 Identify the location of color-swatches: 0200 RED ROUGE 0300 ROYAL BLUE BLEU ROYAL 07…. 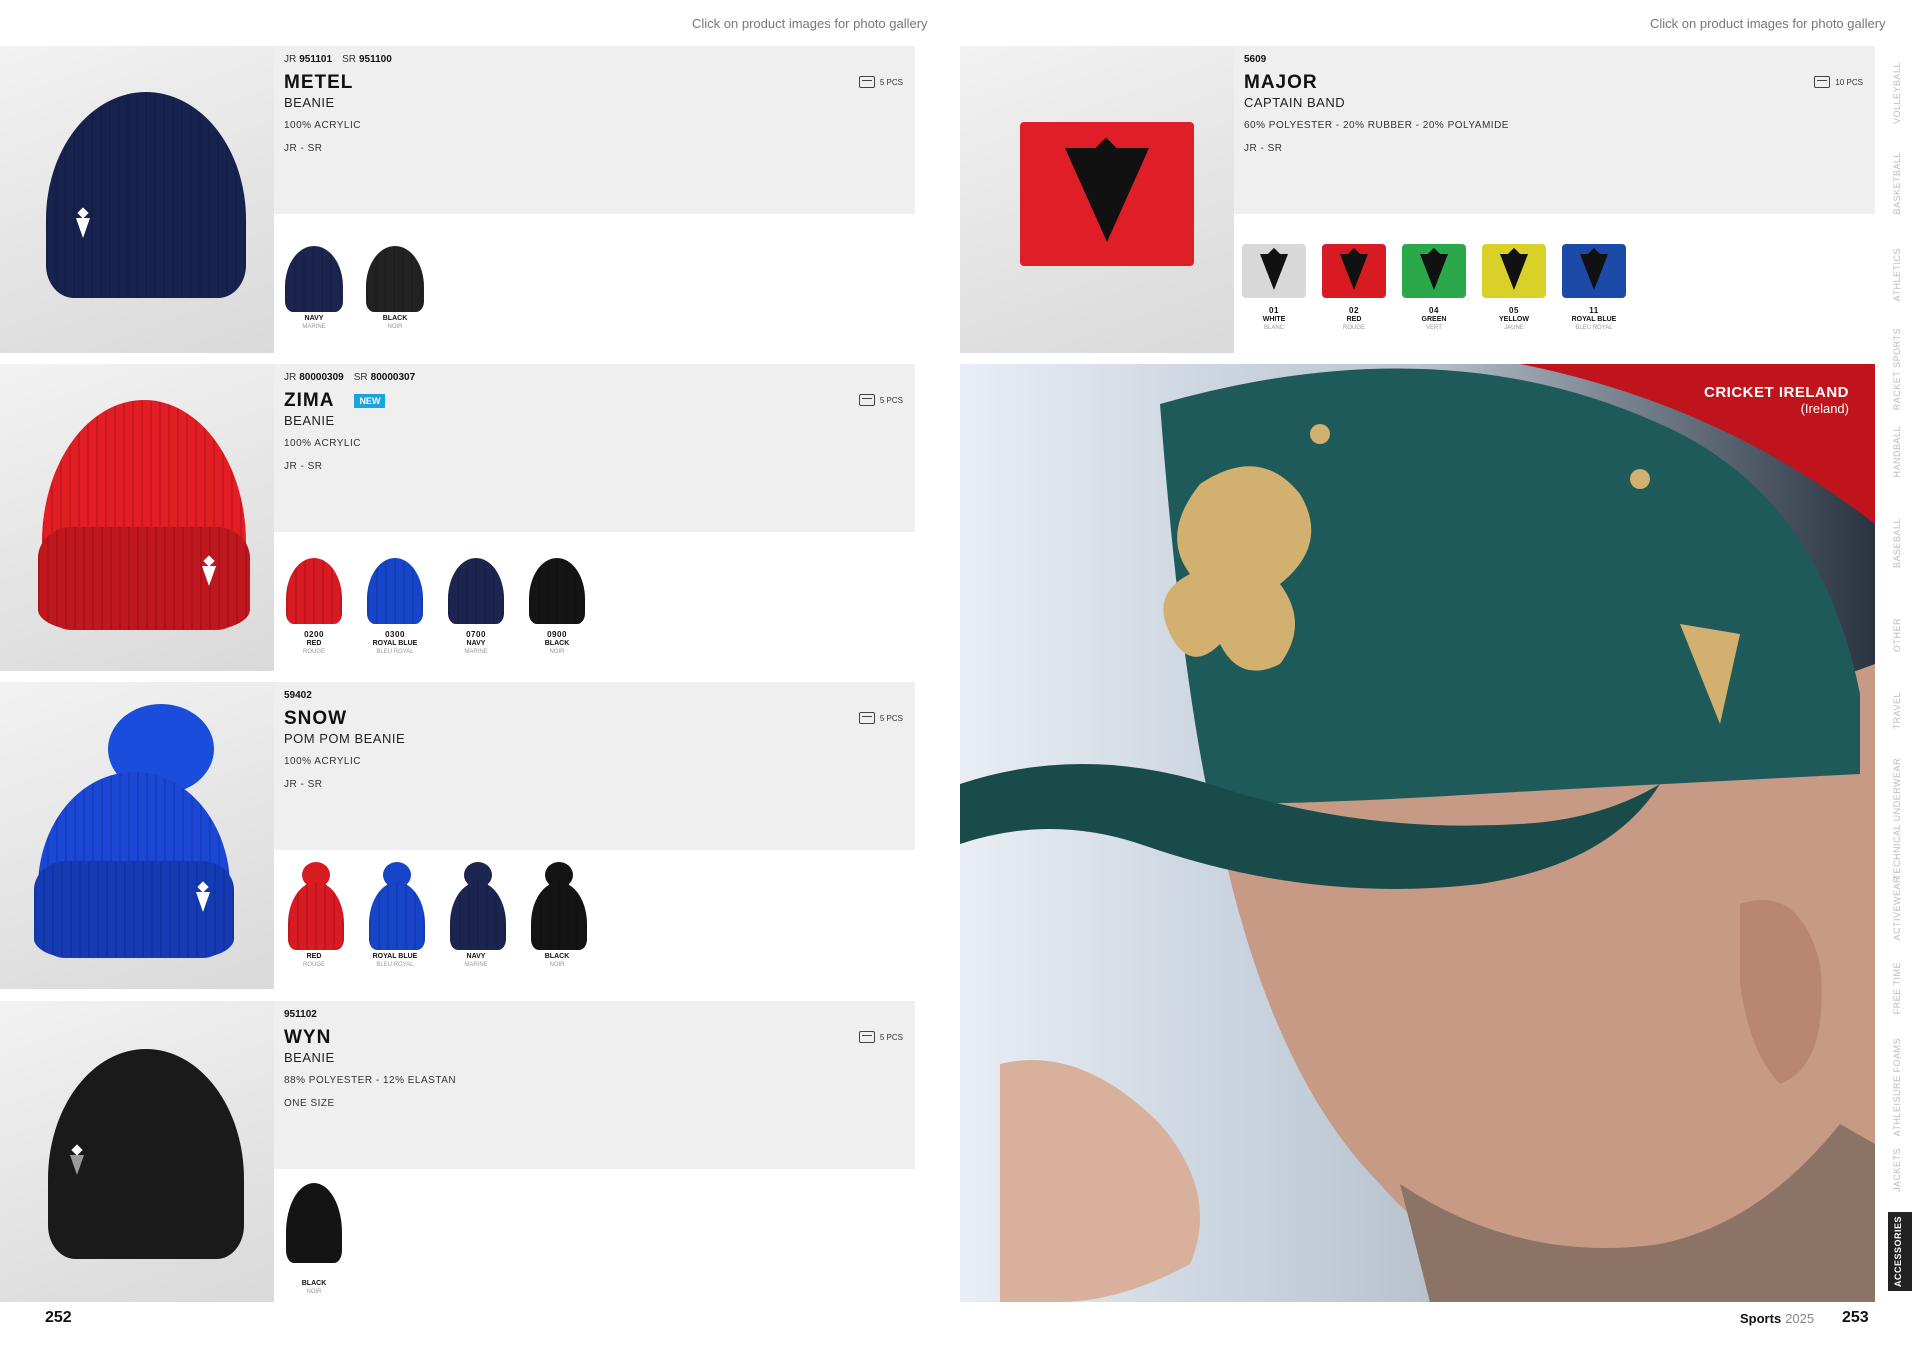
(435, 603).